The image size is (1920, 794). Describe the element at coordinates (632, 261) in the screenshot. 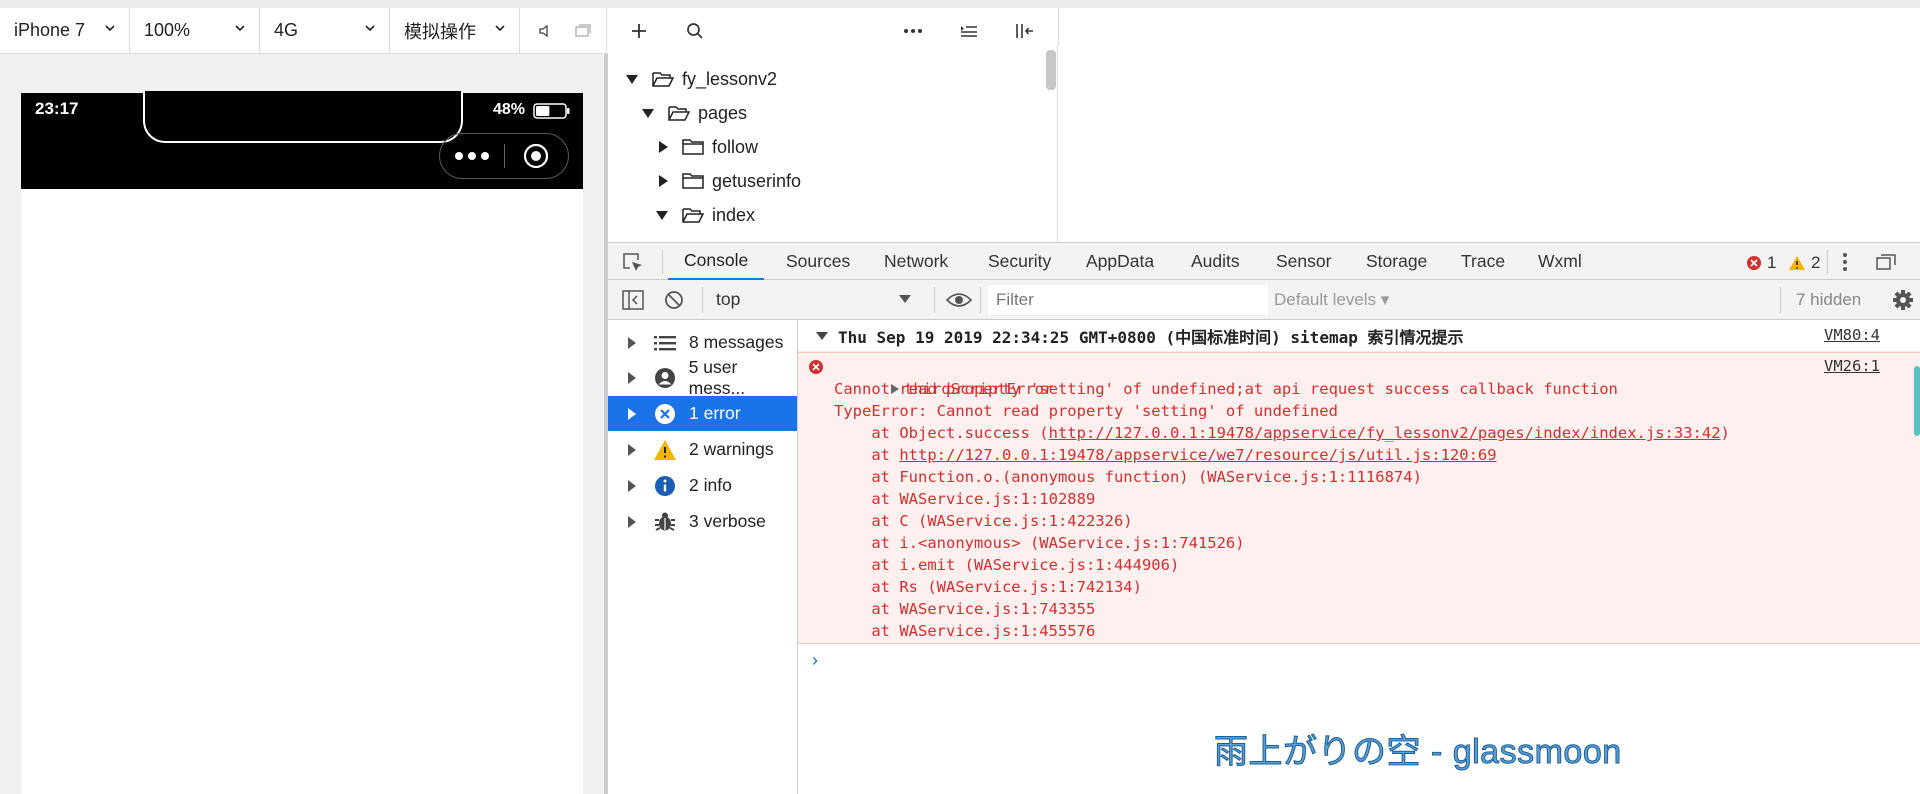

I see `inspect-icon` at that location.